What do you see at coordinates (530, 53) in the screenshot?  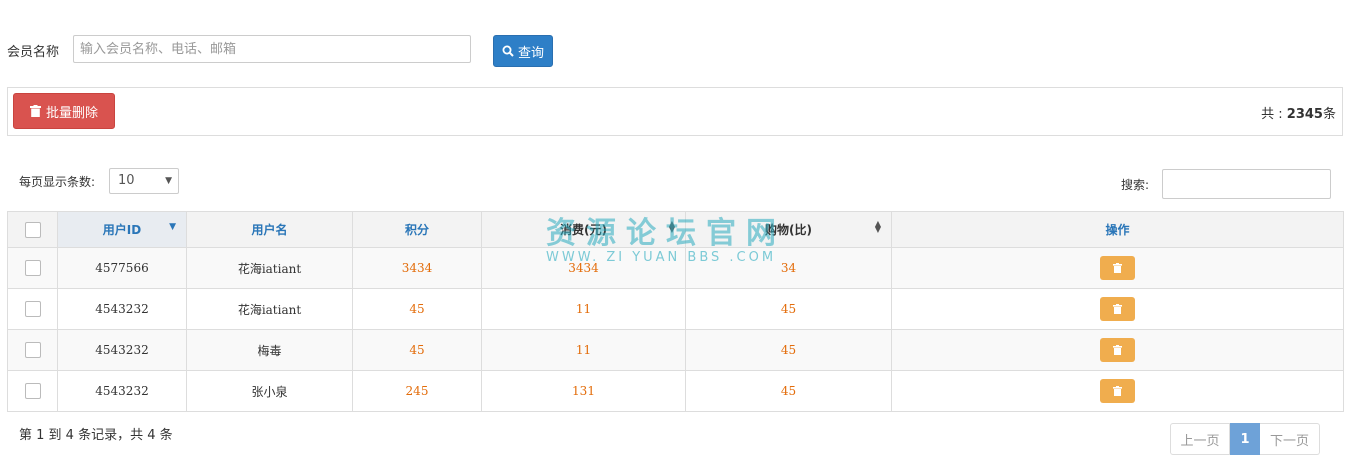 I see `query-button-label: 查询` at bounding box center [530, 53].